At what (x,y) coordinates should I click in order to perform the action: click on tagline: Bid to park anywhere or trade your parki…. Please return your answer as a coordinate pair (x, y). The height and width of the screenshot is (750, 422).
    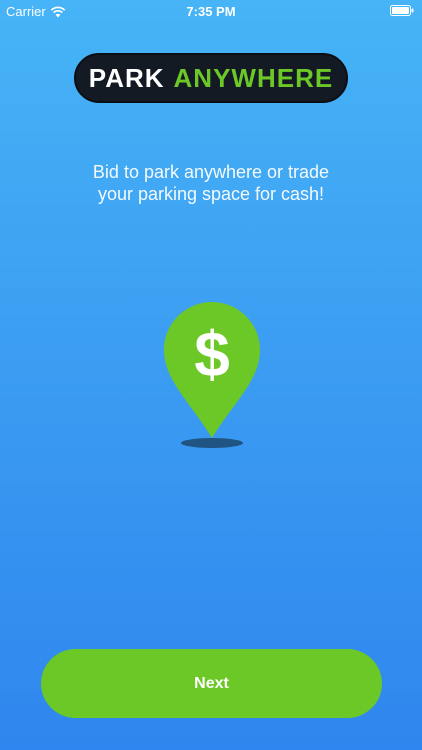
    Looking at the image, I should click on (211, 183).